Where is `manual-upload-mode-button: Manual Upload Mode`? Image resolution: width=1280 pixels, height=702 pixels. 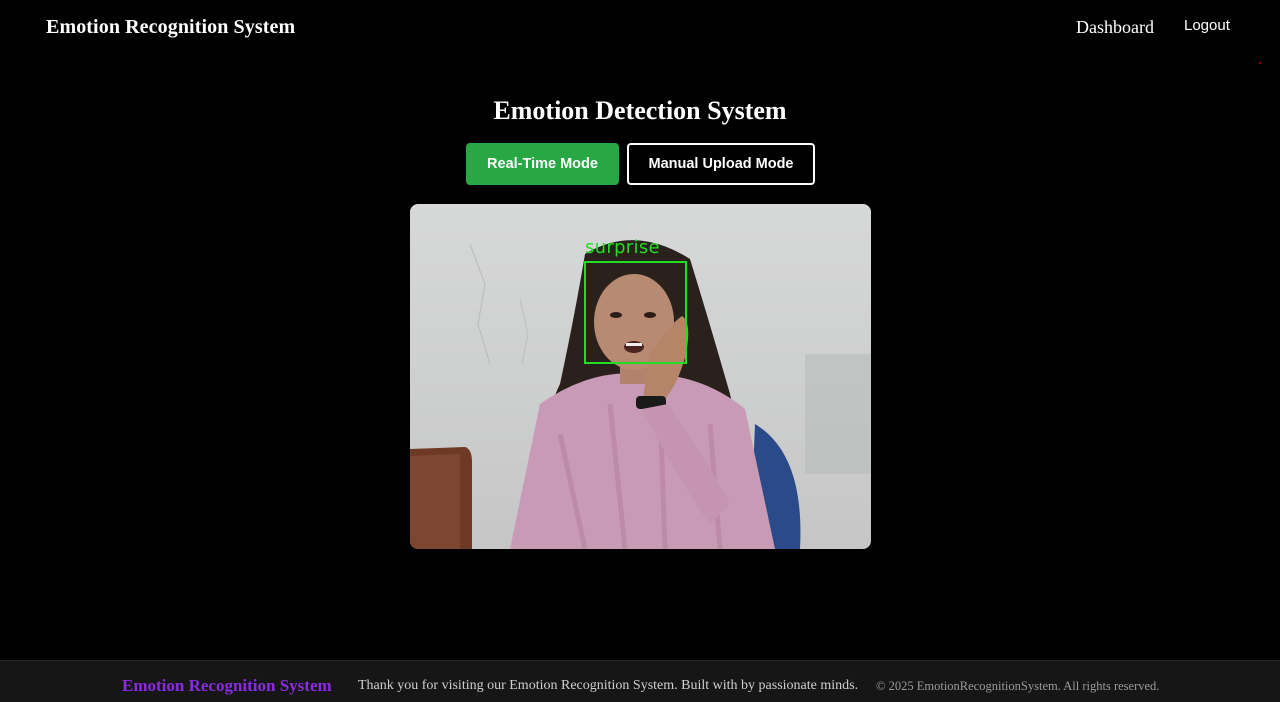
manual-upload-mode-button: Manual Upload Mode is located at coordinates (721, 164).